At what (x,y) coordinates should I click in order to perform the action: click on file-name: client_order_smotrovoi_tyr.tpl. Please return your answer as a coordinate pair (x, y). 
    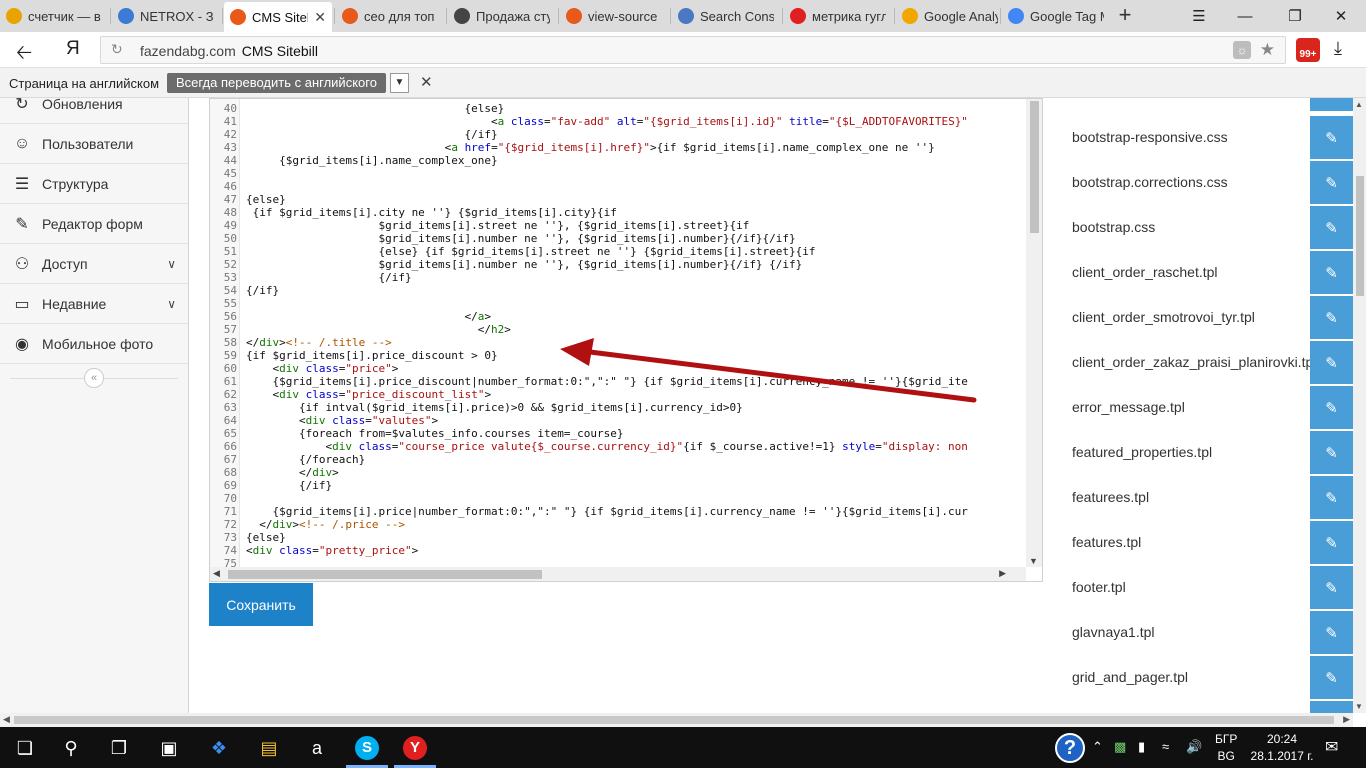
    Looking at the image, I should click on (1163, 317).